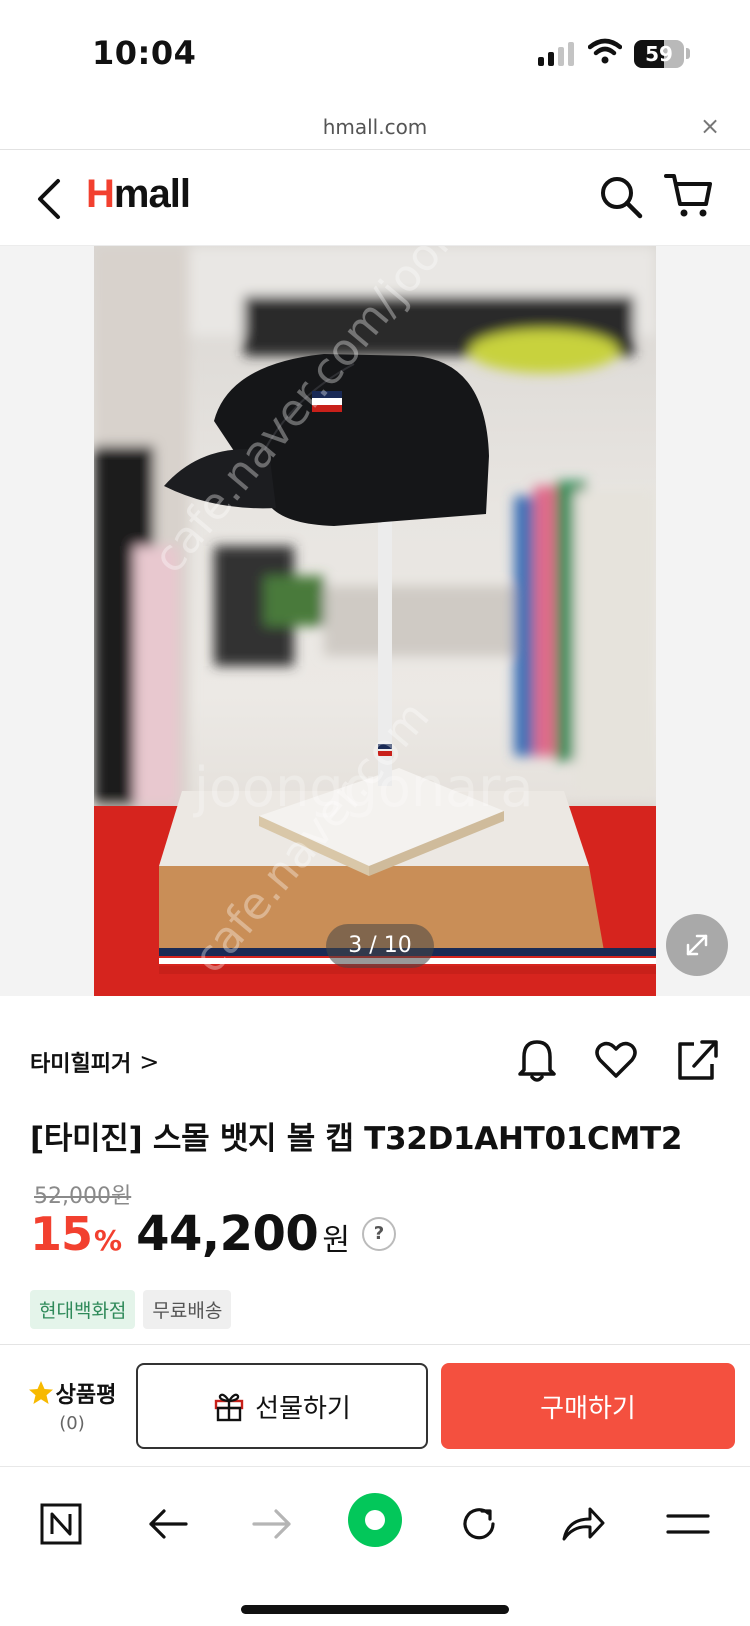 This screenshot has height=1626, width=750. Describe the element at coordinates (61, 1234) in the screenshot. I see `discount-rate: 15` at that location.